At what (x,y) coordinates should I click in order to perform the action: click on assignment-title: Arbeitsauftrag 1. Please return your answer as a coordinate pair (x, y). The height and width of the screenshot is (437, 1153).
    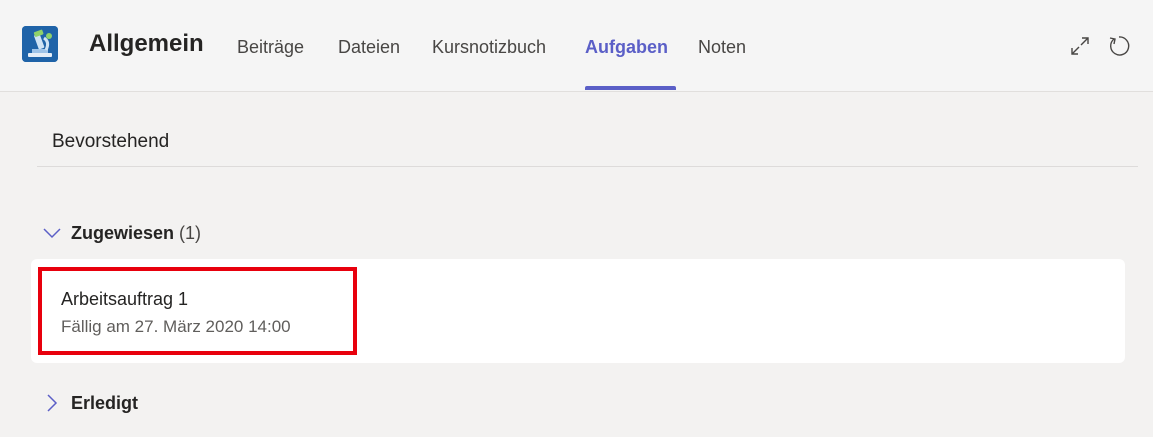
    Looking at the image, I should click on (125, 299).